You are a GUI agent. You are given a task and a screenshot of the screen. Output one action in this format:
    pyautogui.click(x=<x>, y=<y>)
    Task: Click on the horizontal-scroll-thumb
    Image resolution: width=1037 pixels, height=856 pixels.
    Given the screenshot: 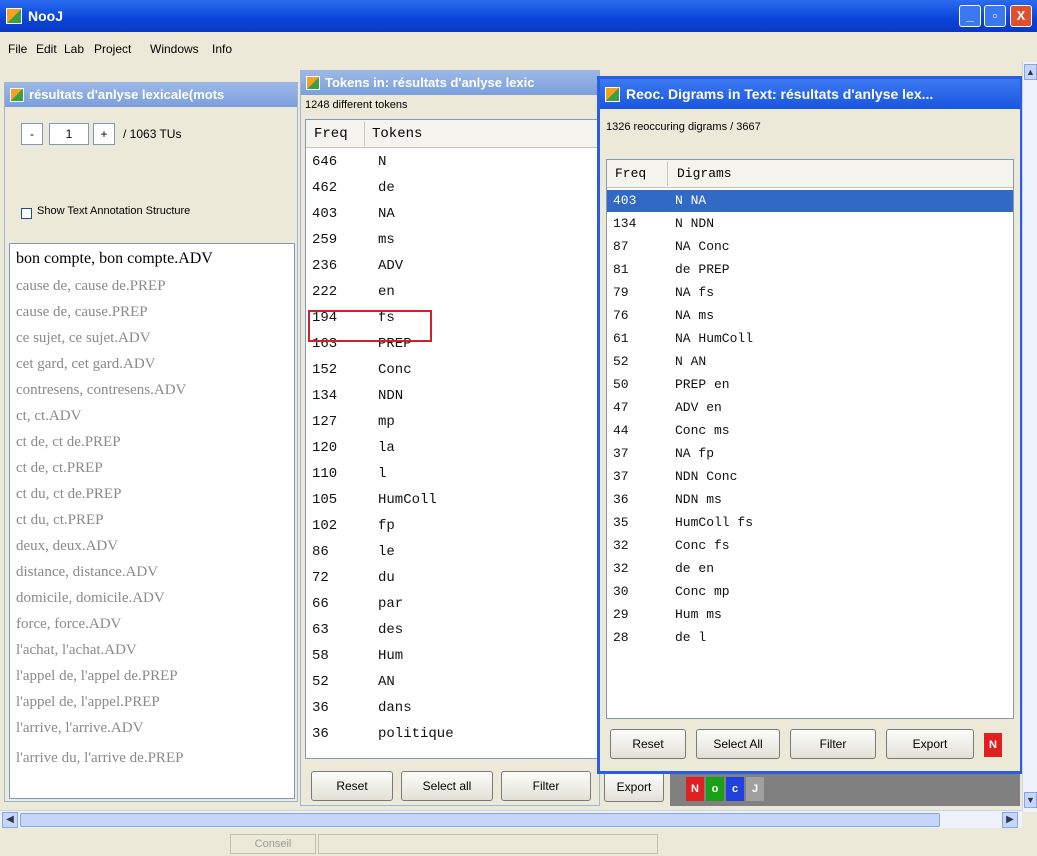 What is the action you would take?
    pyautogui.click(x=480, y=820)
    